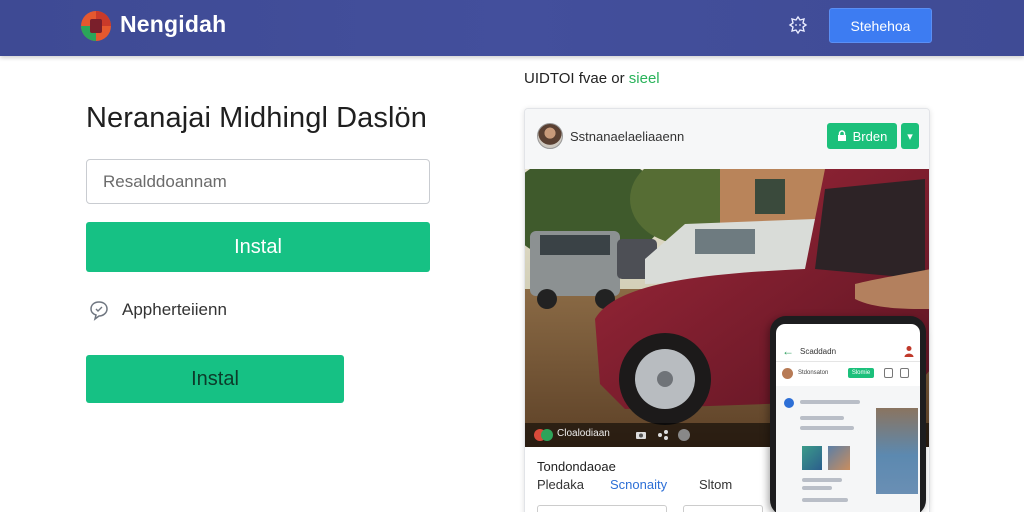 This screenshot has width=1024, height=512. What do you see at coordinates (663, 435) in the screenshot?
I see `share-icon` at bounding box center [663, 435].